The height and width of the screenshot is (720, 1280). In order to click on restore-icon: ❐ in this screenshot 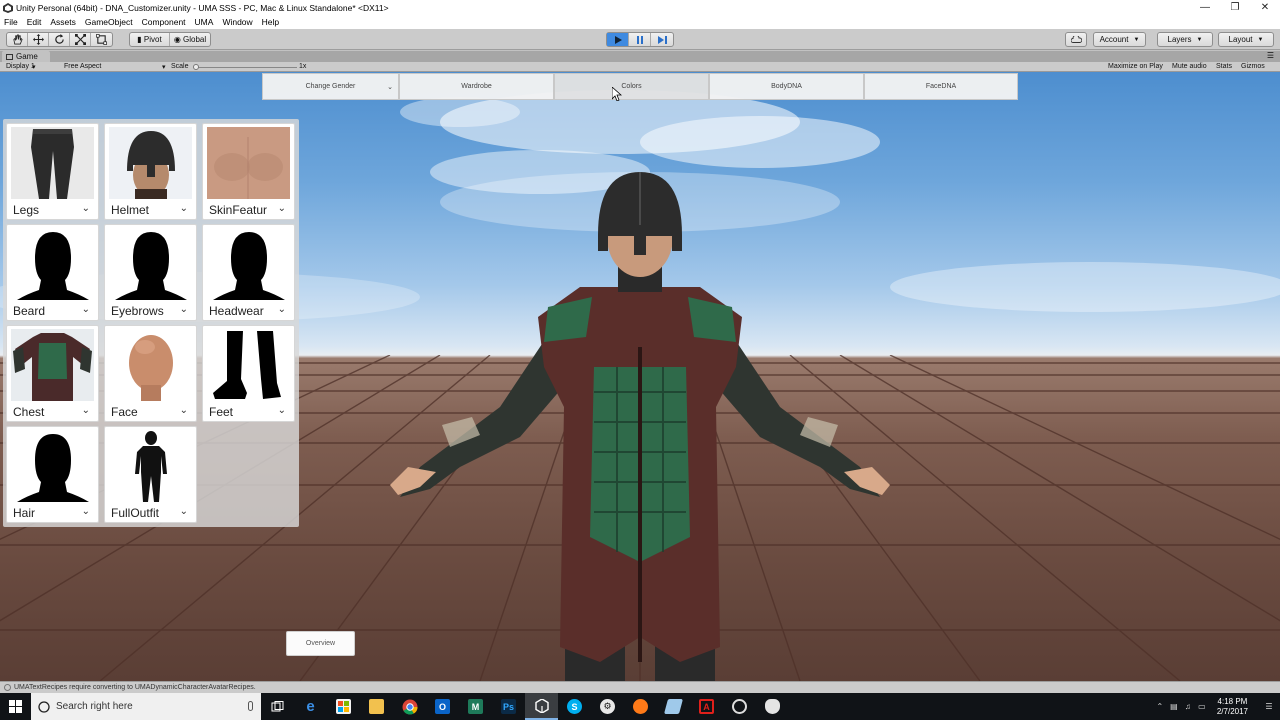, I will do `click(1235, 7)`.